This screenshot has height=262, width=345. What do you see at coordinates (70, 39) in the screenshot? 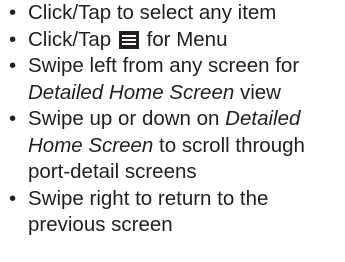
I see `instruction-text: Click/Tap` at bounding box center [70, 39].